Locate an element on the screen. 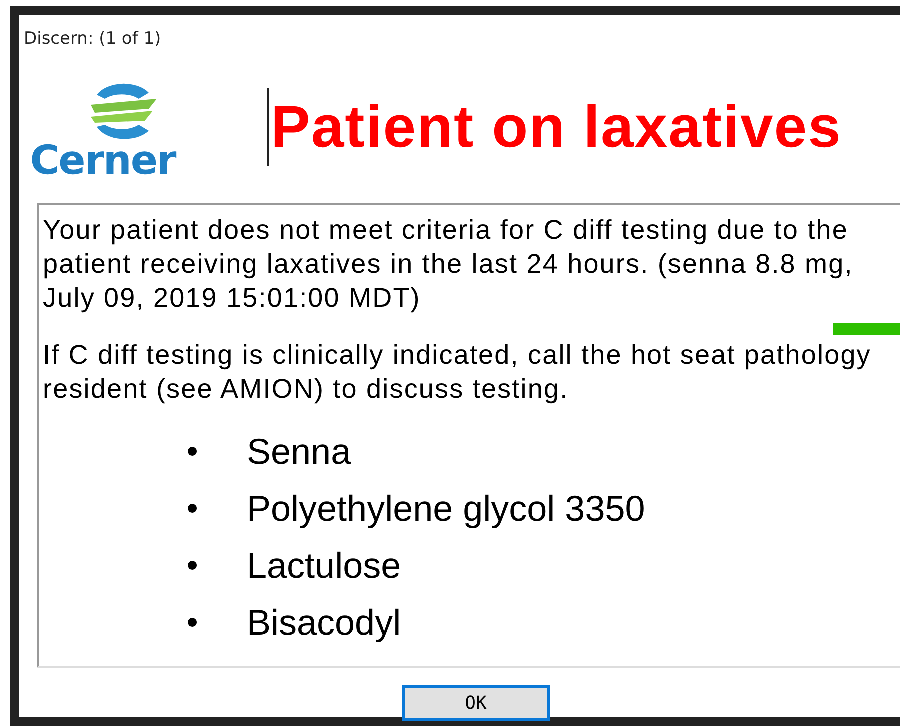  laxative-item: Lactulose is located at coordinates (324, 565).